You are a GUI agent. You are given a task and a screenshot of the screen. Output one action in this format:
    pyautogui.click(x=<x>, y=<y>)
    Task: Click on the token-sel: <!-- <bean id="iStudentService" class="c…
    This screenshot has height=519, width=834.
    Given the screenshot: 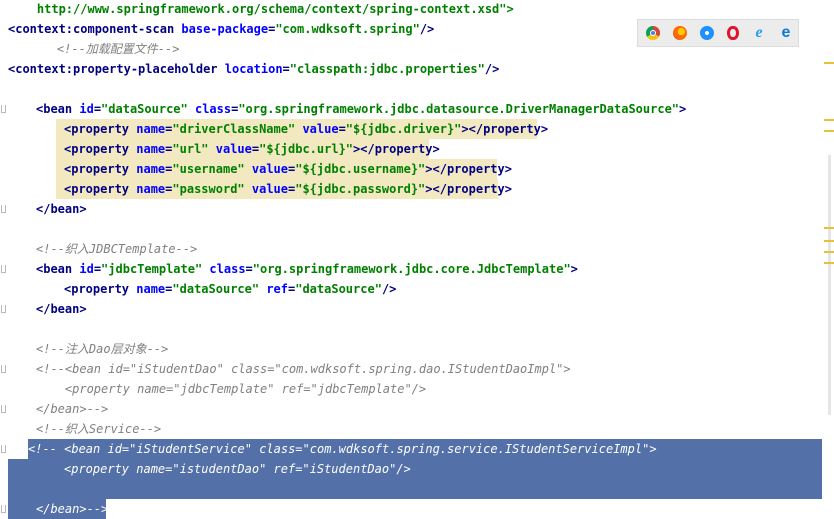 What is the action you would take?
    pyautogui.click(x=342, y=449)
    